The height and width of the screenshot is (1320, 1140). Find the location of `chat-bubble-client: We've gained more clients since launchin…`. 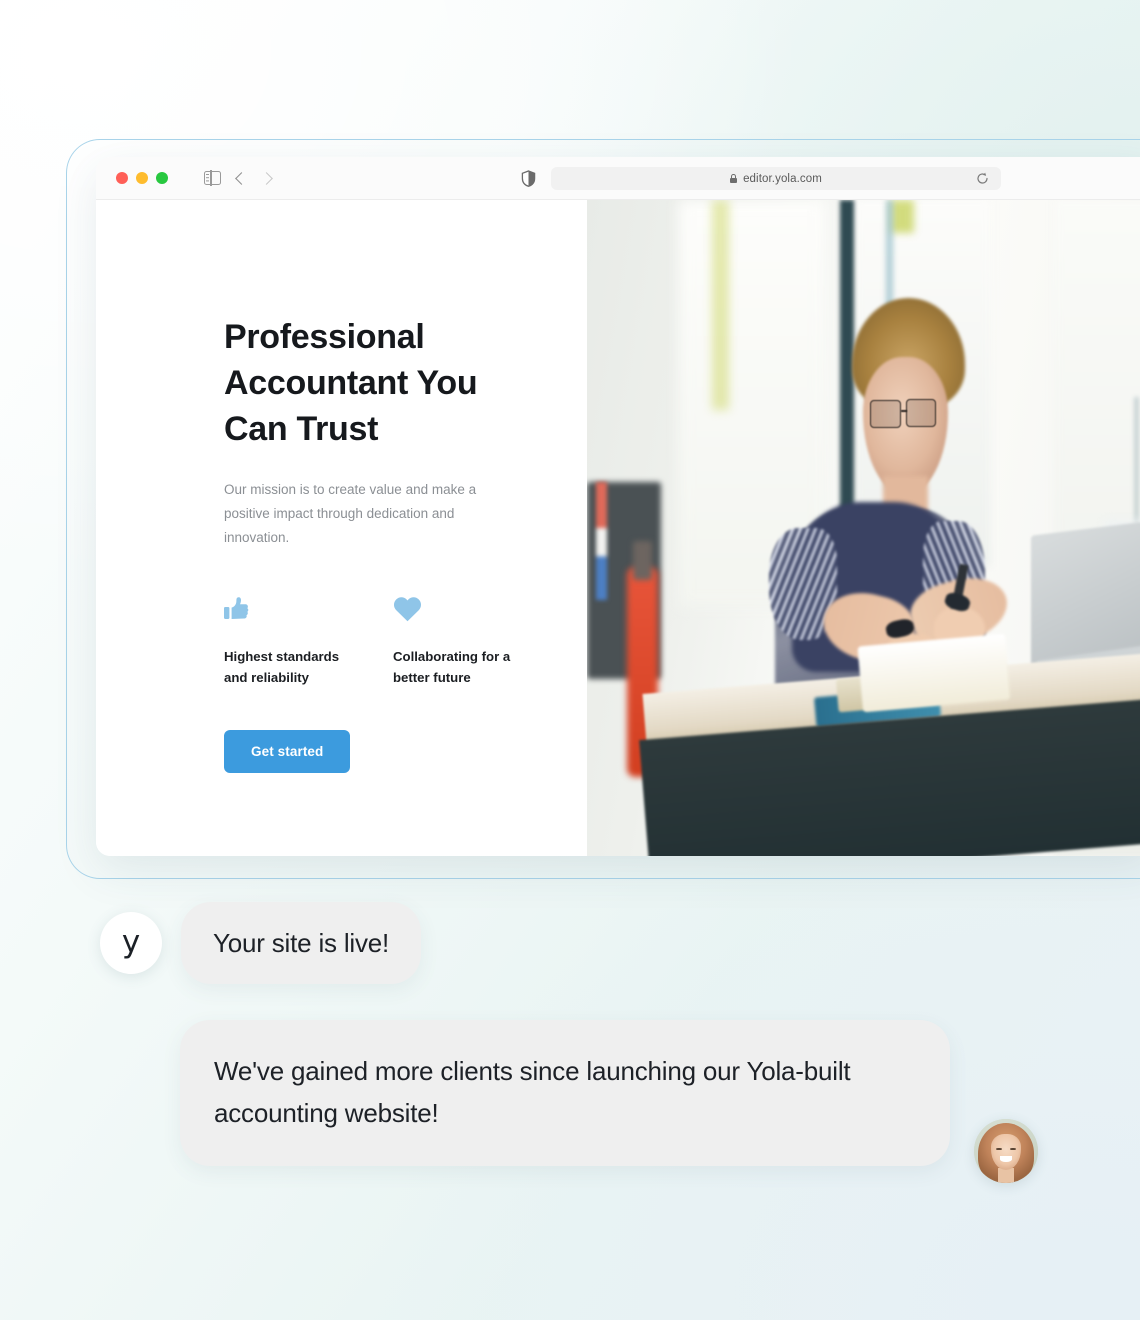

chat-bubble-client: We've gained more clients since launchin… is located at coordinates (565, 1093).